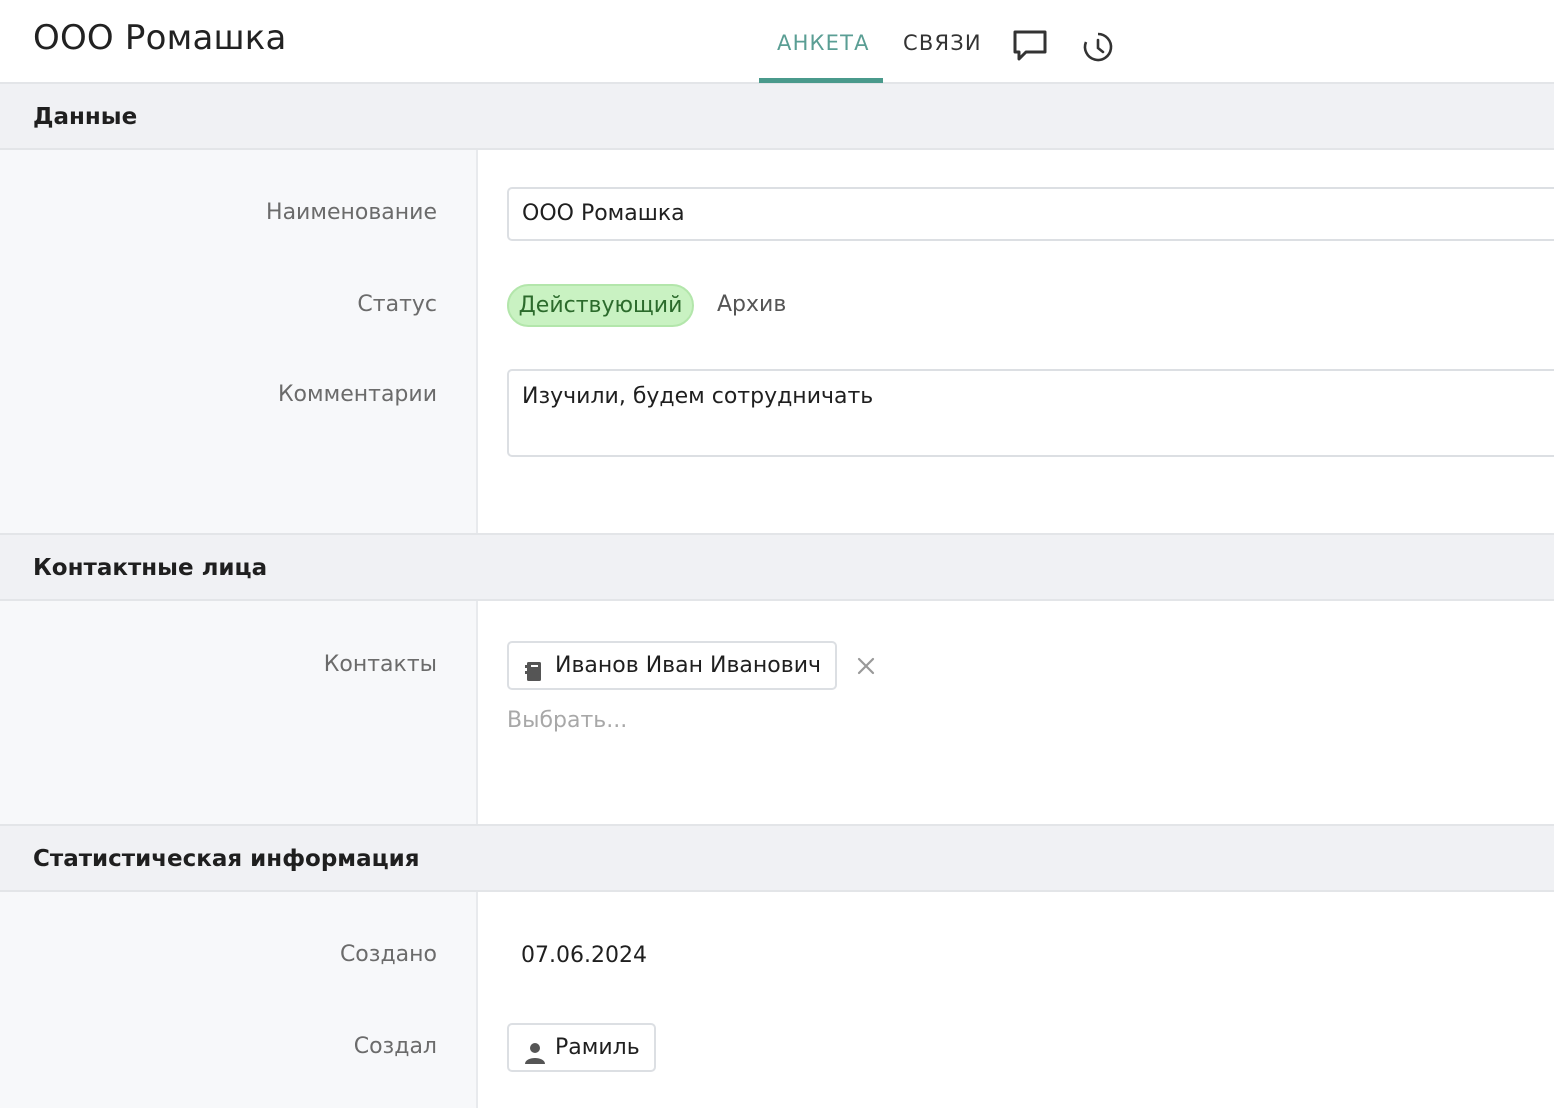 This screenshot has height=1108, width=1554. Describe the element at coordinates (395, 1046) in the screenshot. I see `author-label: Создал` at that location.